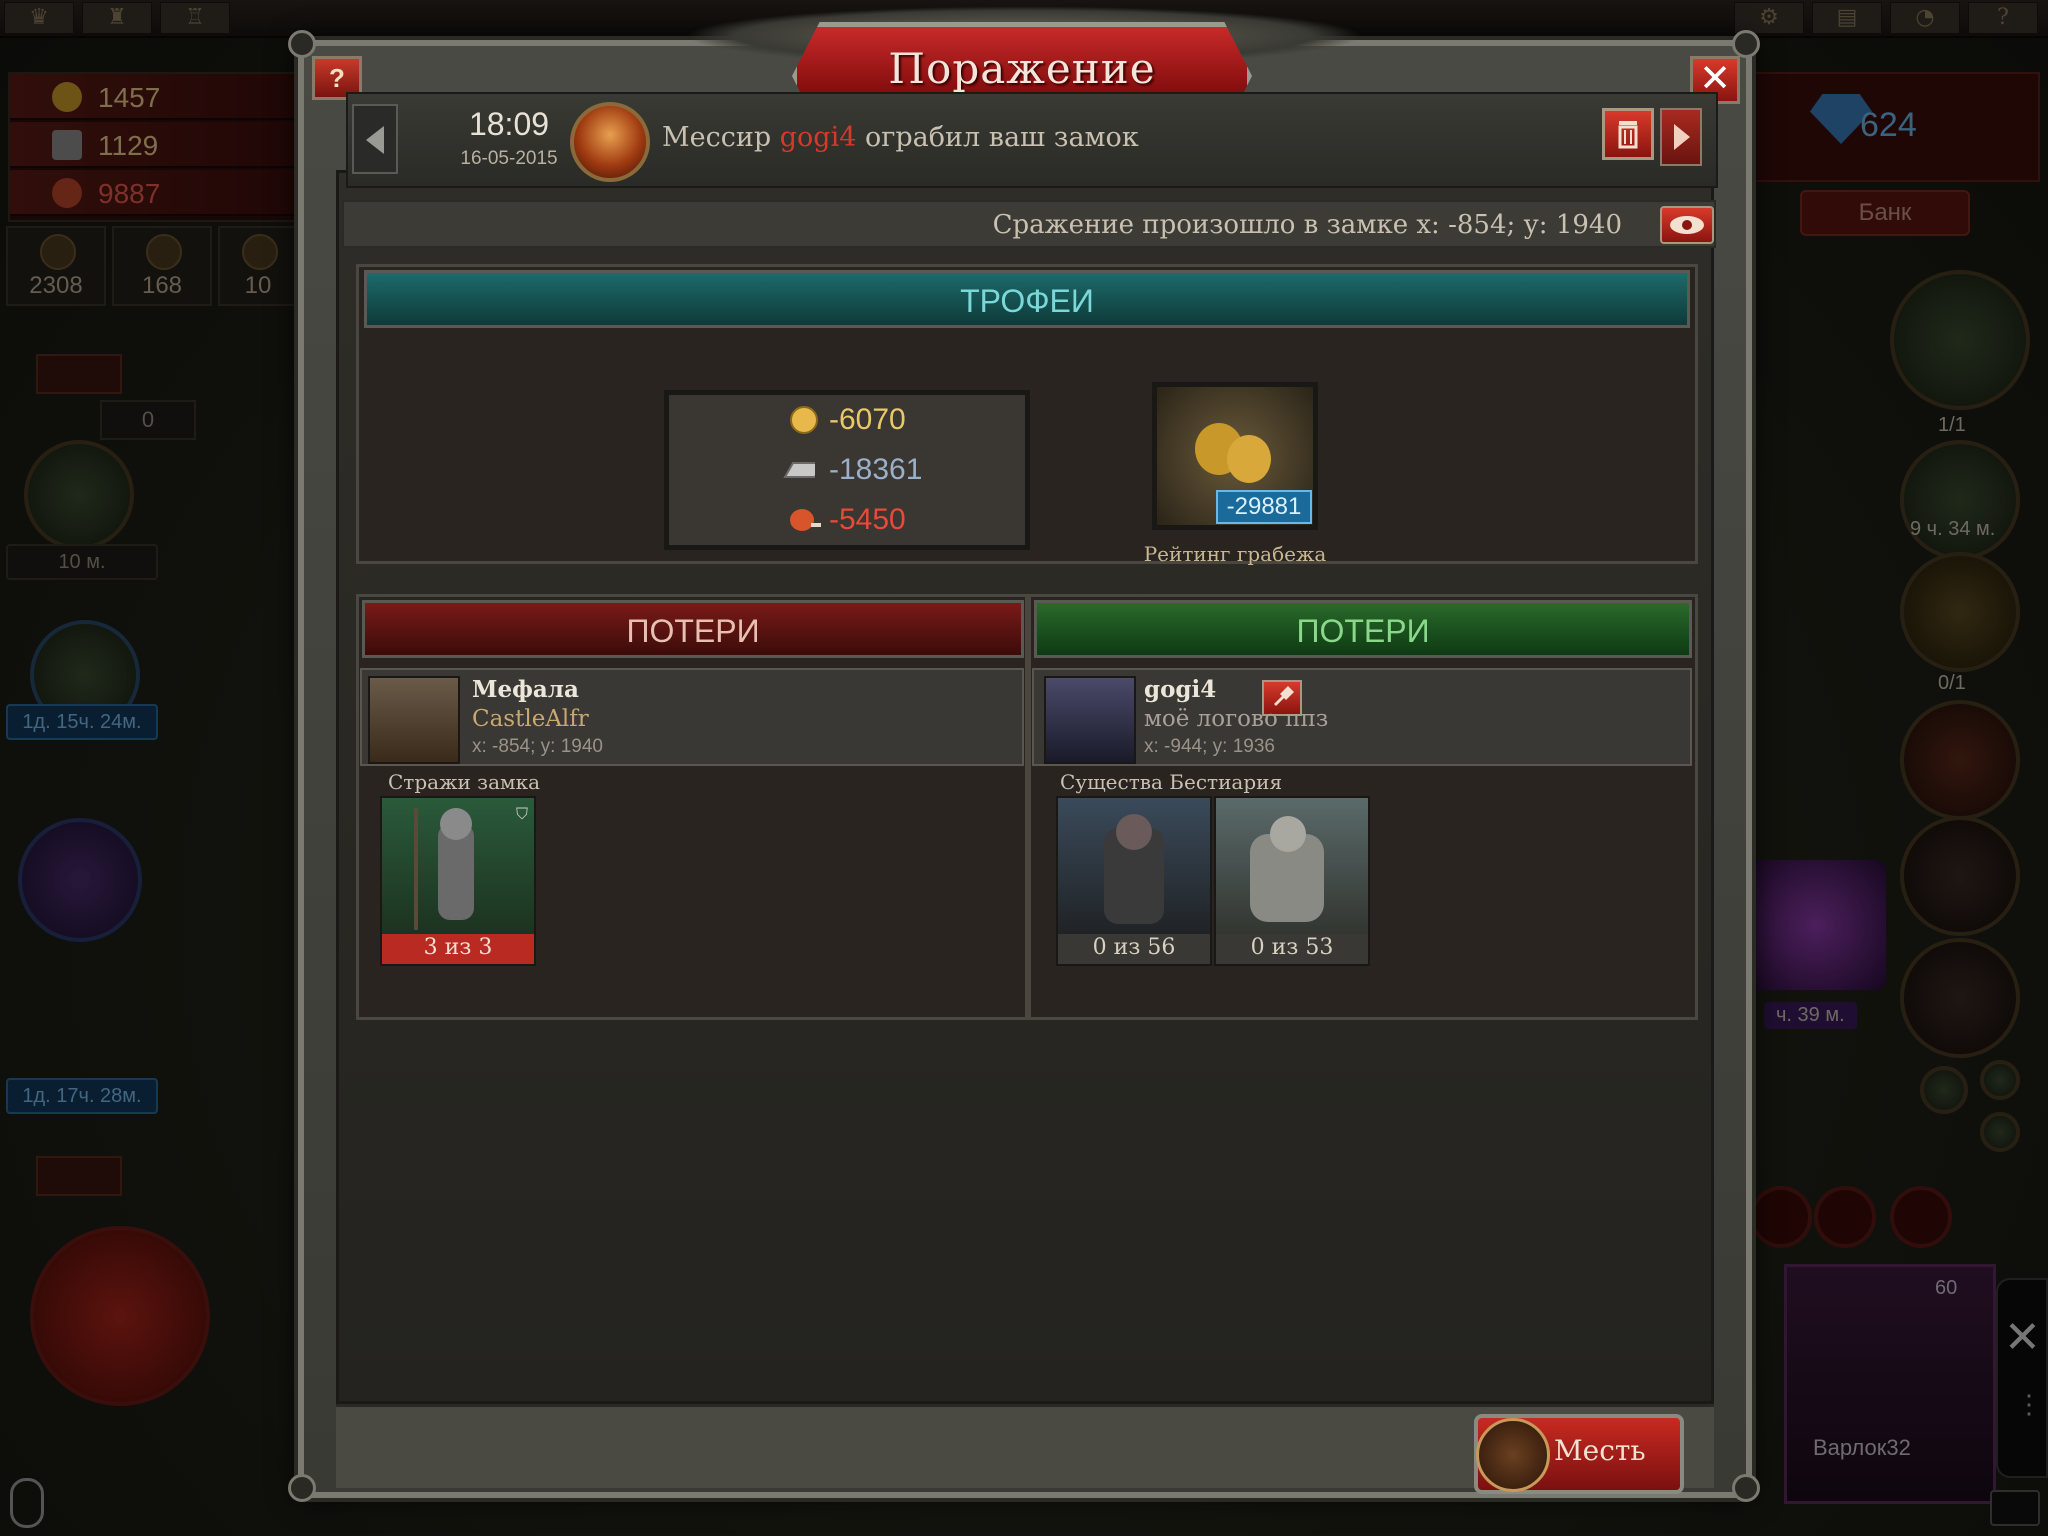 Image resolution: width=2048 pixels, height=1536 pixels. I want to click on horse-icon, so click(260, 252).